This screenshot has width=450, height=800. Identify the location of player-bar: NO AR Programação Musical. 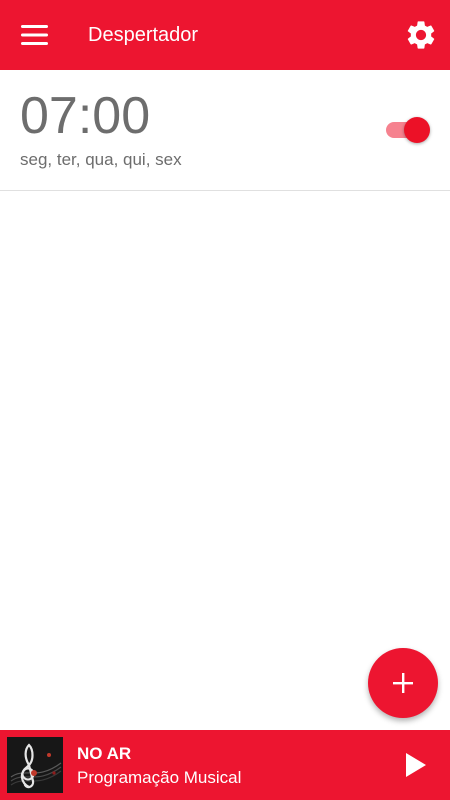
(225, 765).